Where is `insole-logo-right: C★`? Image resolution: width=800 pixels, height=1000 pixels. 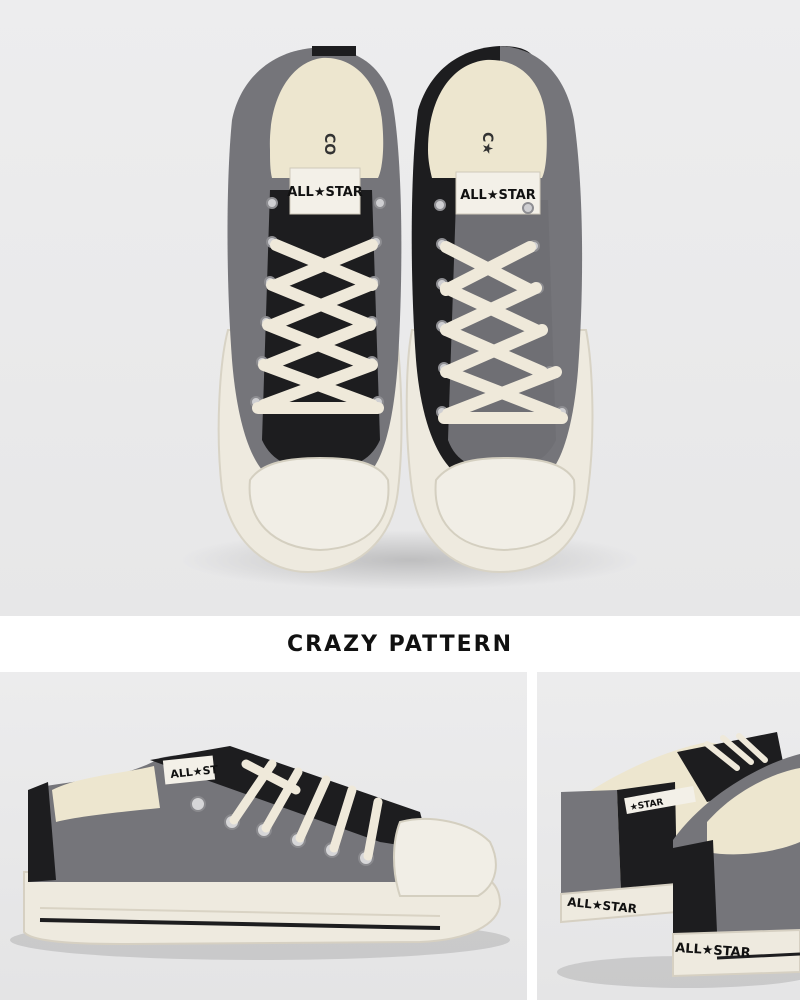
insole-logo-right: C★ is located at coordinates (487, 143).